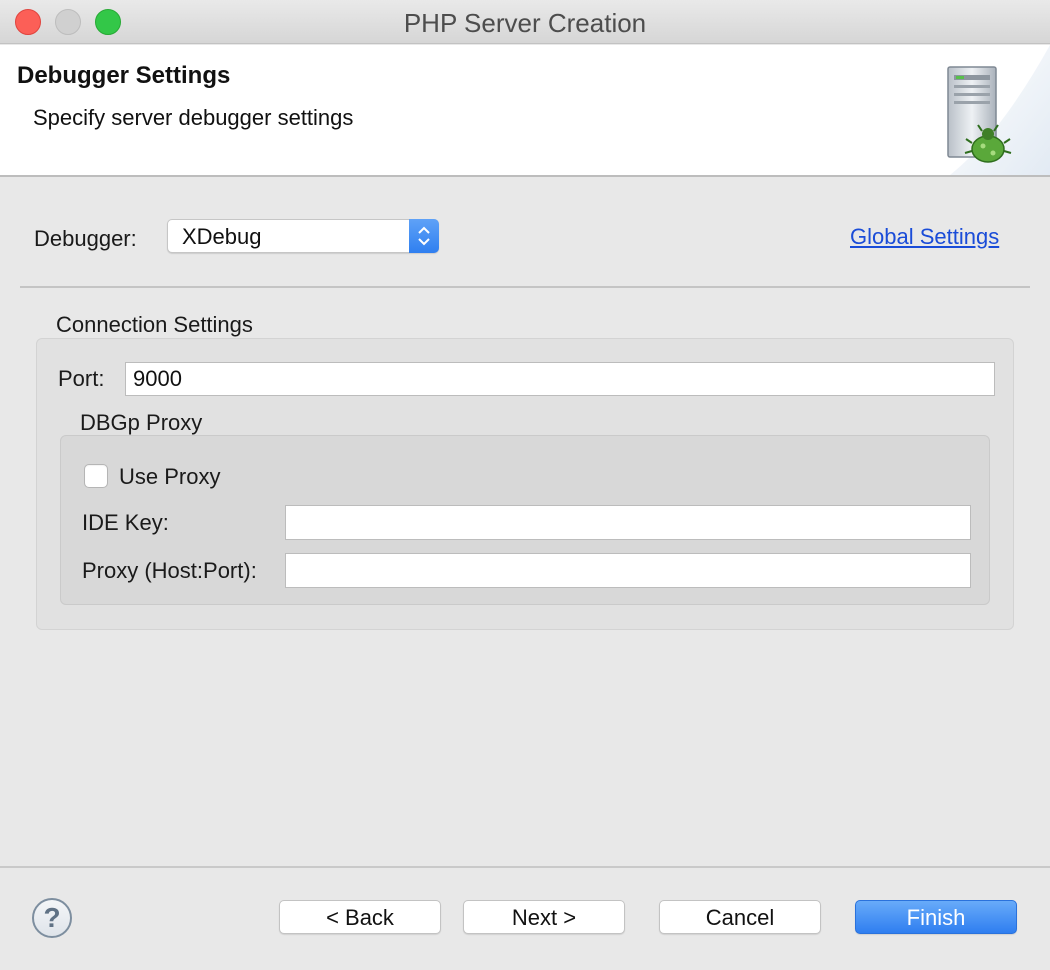 The width and height of the screenshot is (1050, 970). I want to click on footer-separator, so click(525, 867).